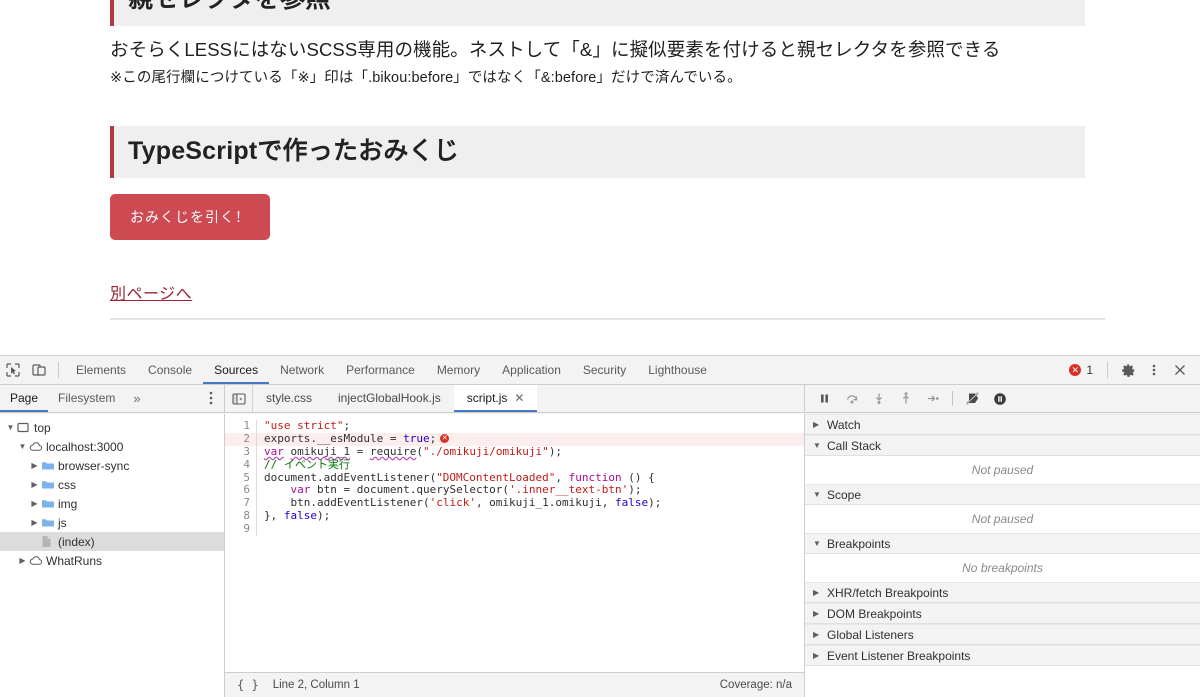  What do you see at coordinates (241, 426) in the screenshot?
I see `line-number: 1` at bounding box center [241, 426].